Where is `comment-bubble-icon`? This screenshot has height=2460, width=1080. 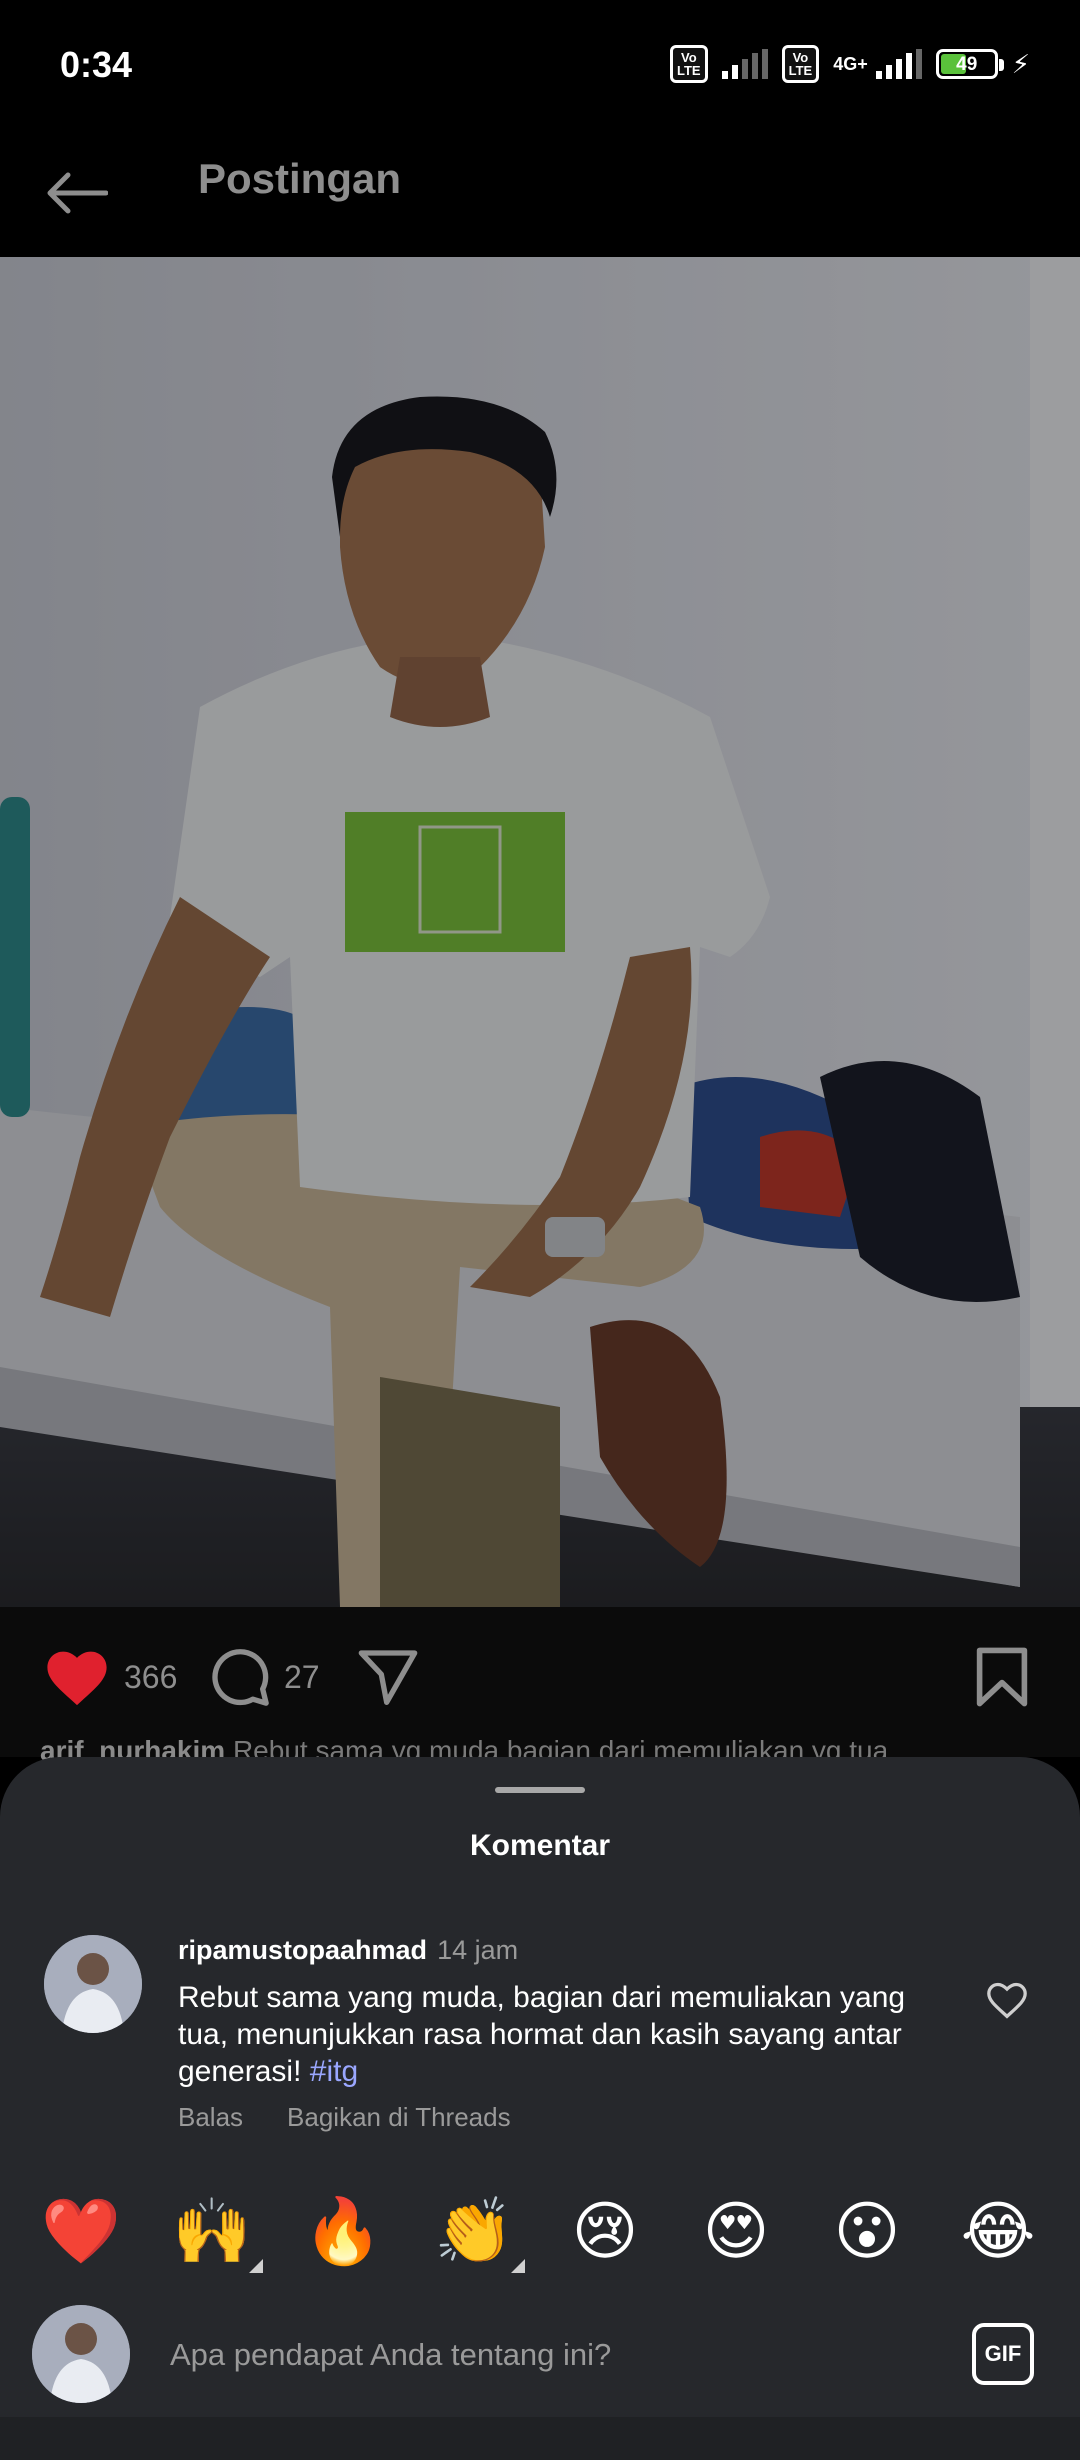 comment-bubble-icon is located at coordinates (240, 1677).